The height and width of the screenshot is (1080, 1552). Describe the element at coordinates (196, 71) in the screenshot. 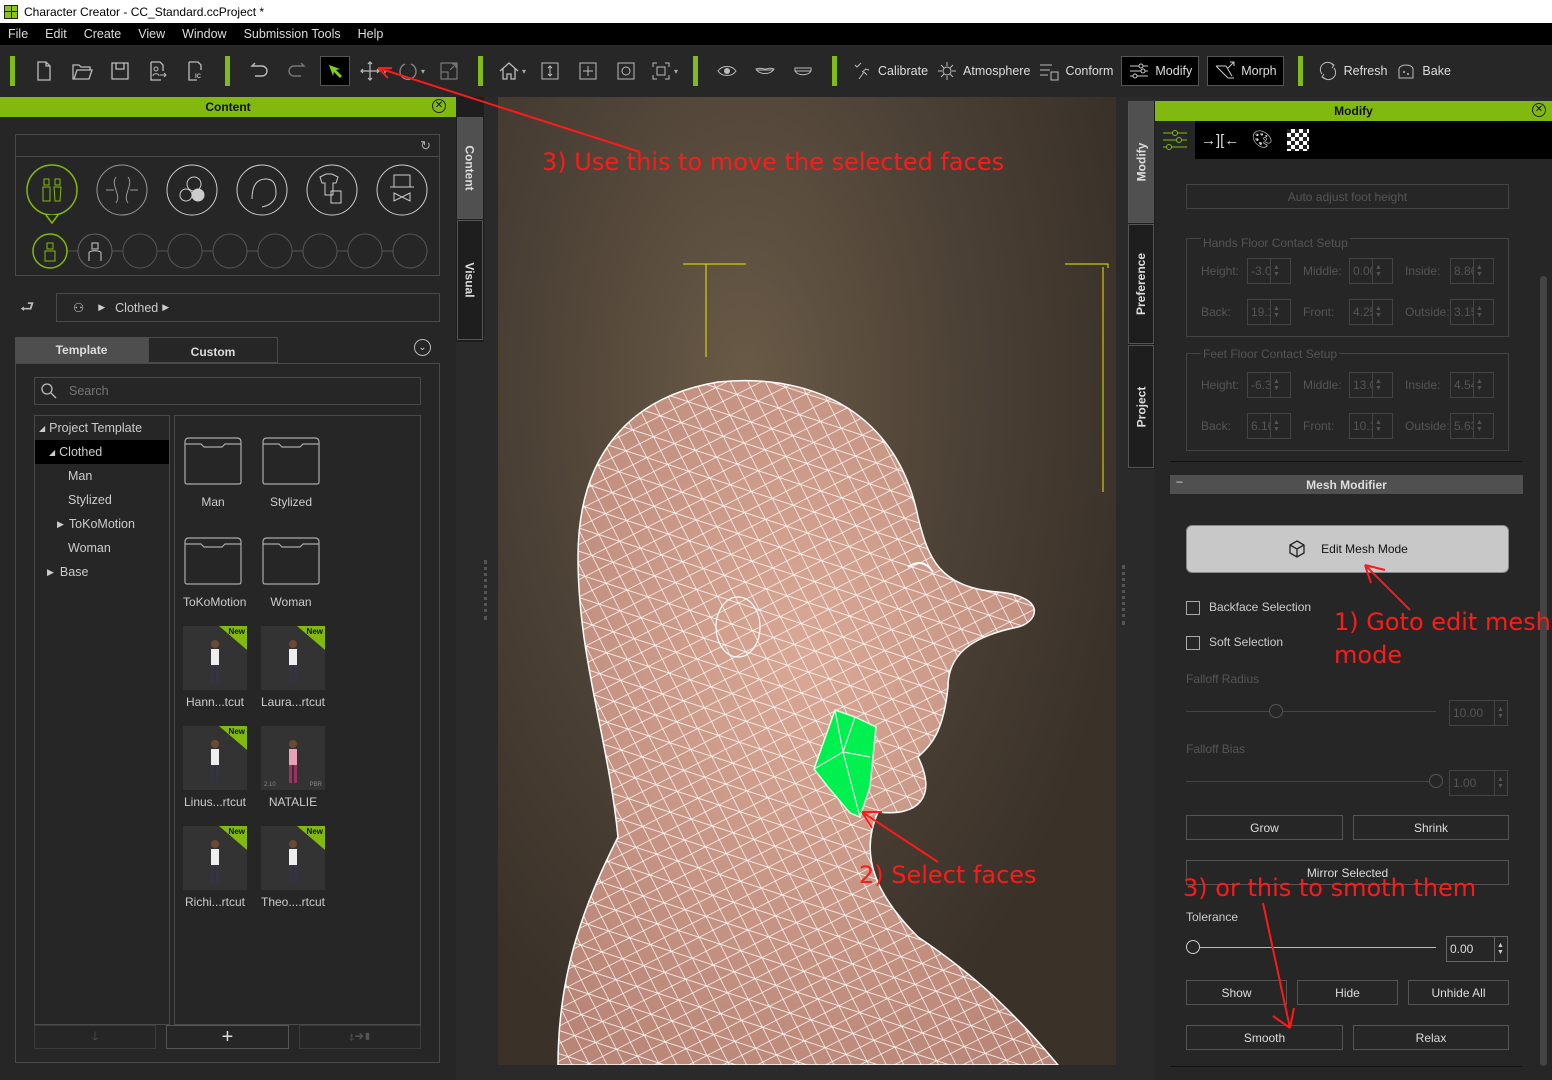

I see `export-ic-button: IC` at that location.